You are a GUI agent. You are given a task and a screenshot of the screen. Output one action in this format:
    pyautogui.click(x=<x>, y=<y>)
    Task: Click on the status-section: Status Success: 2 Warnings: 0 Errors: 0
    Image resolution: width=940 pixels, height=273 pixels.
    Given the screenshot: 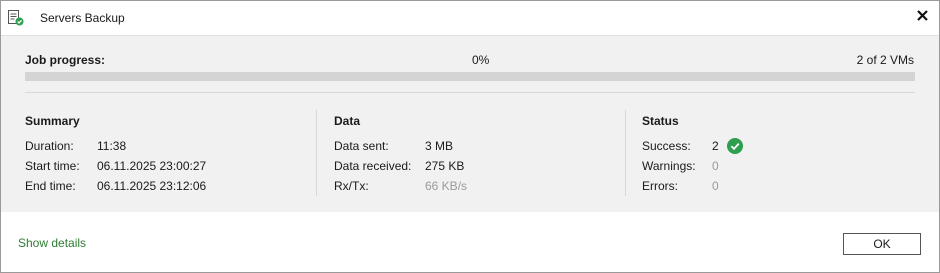 What is the action you would take?
    pyautogui.click(x=692, y=155)
    